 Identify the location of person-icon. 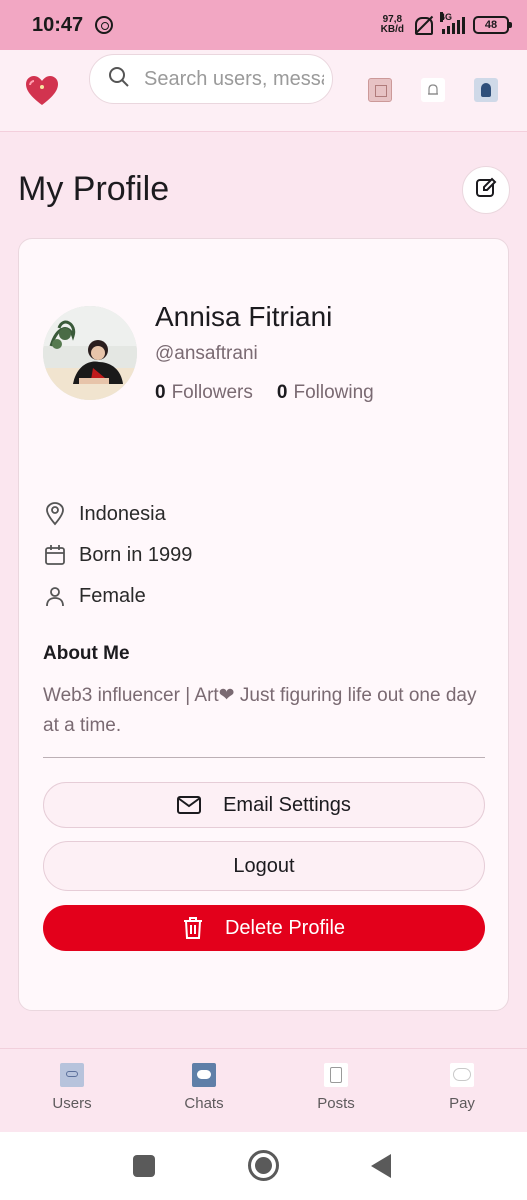
(55, 596).